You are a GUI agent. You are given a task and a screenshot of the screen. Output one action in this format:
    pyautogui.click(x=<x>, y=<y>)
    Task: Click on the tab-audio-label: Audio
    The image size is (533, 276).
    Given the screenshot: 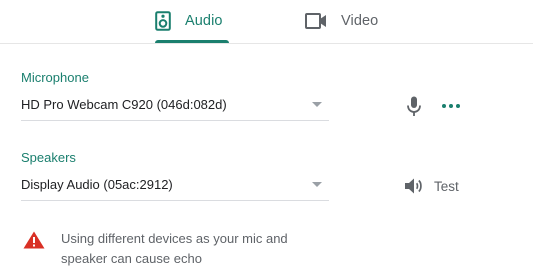 What is the action you would take?
    pyautogui.click(x=204, y=21)
    